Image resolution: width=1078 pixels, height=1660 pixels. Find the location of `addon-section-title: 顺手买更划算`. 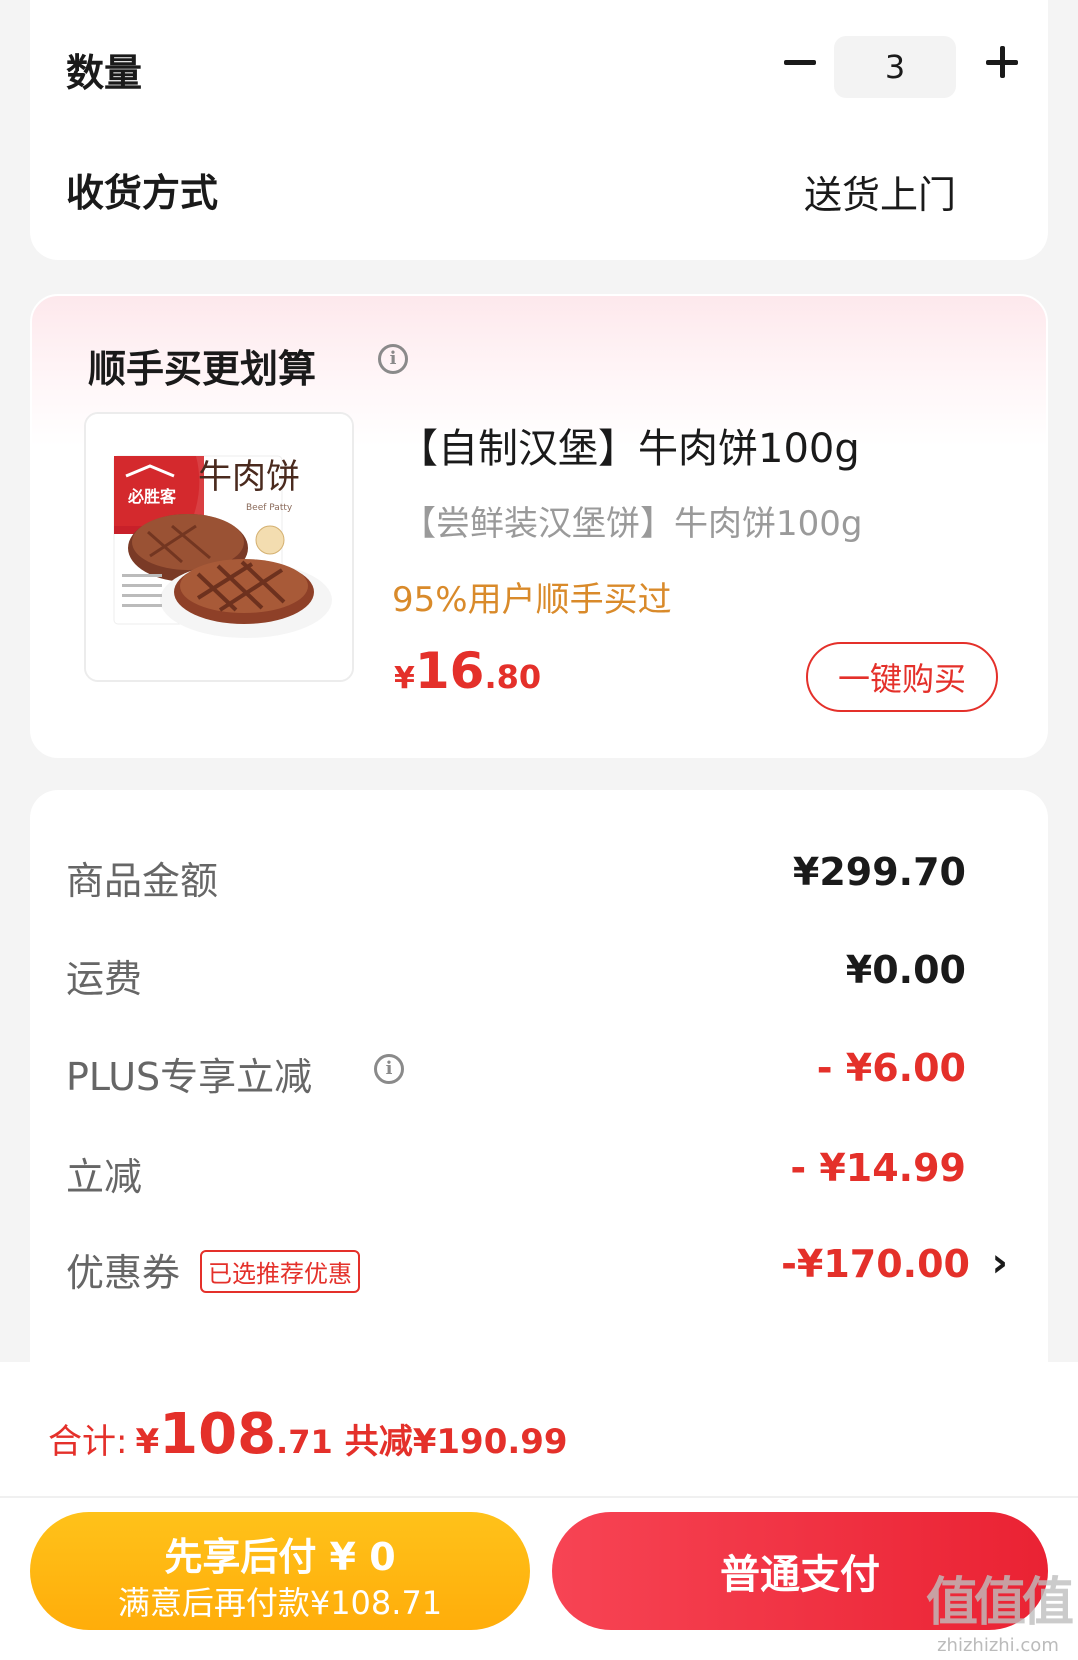

addon-section-title: 顺手买更划算 is located at coordinates (202, 369).